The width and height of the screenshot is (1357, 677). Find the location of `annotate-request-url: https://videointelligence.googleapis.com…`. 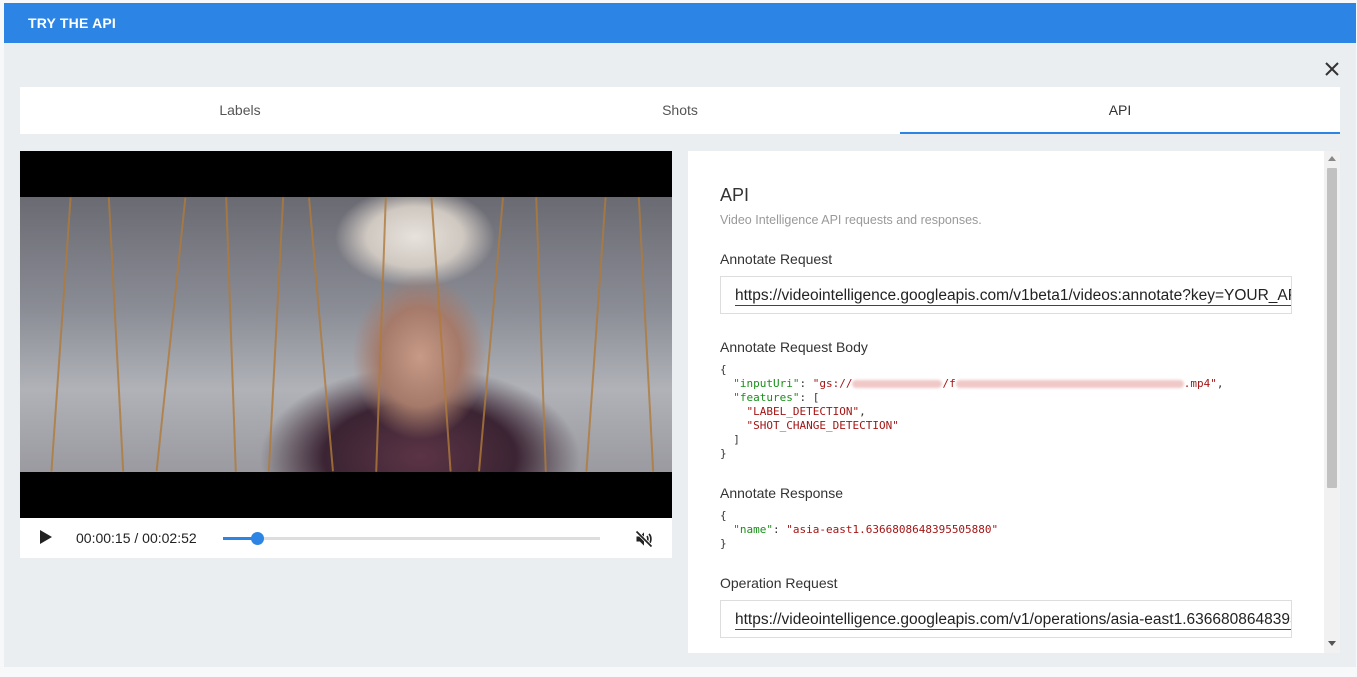

annotate-request-url: https://videointelligence.googleapis.com… is located at coordinates (1013, 295).